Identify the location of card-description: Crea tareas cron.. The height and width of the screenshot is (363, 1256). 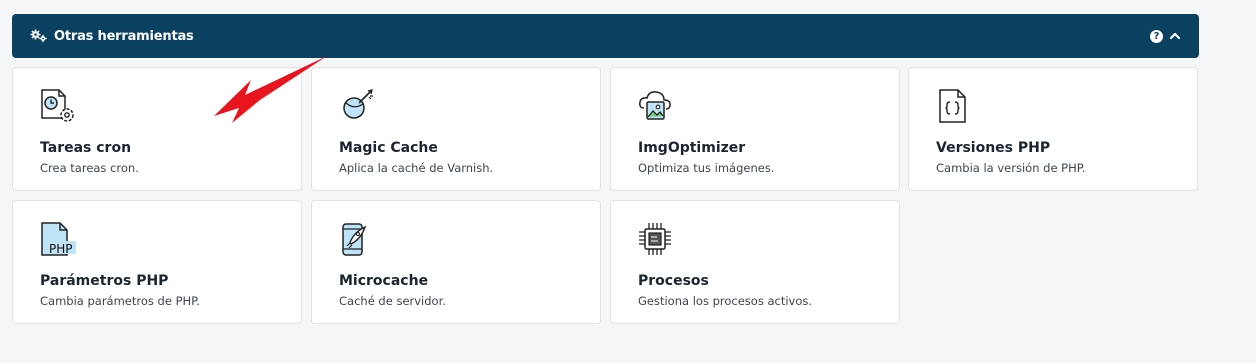
(89, 168).